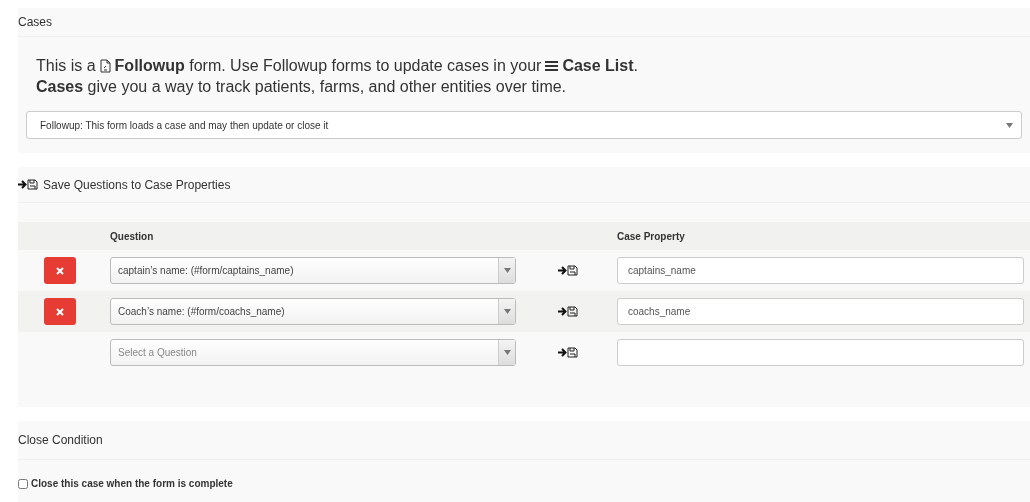 This screenshot has width=1030, height=502. I want to click on question-select: captain’s name: (#form/captains_name), so click(313, 270).